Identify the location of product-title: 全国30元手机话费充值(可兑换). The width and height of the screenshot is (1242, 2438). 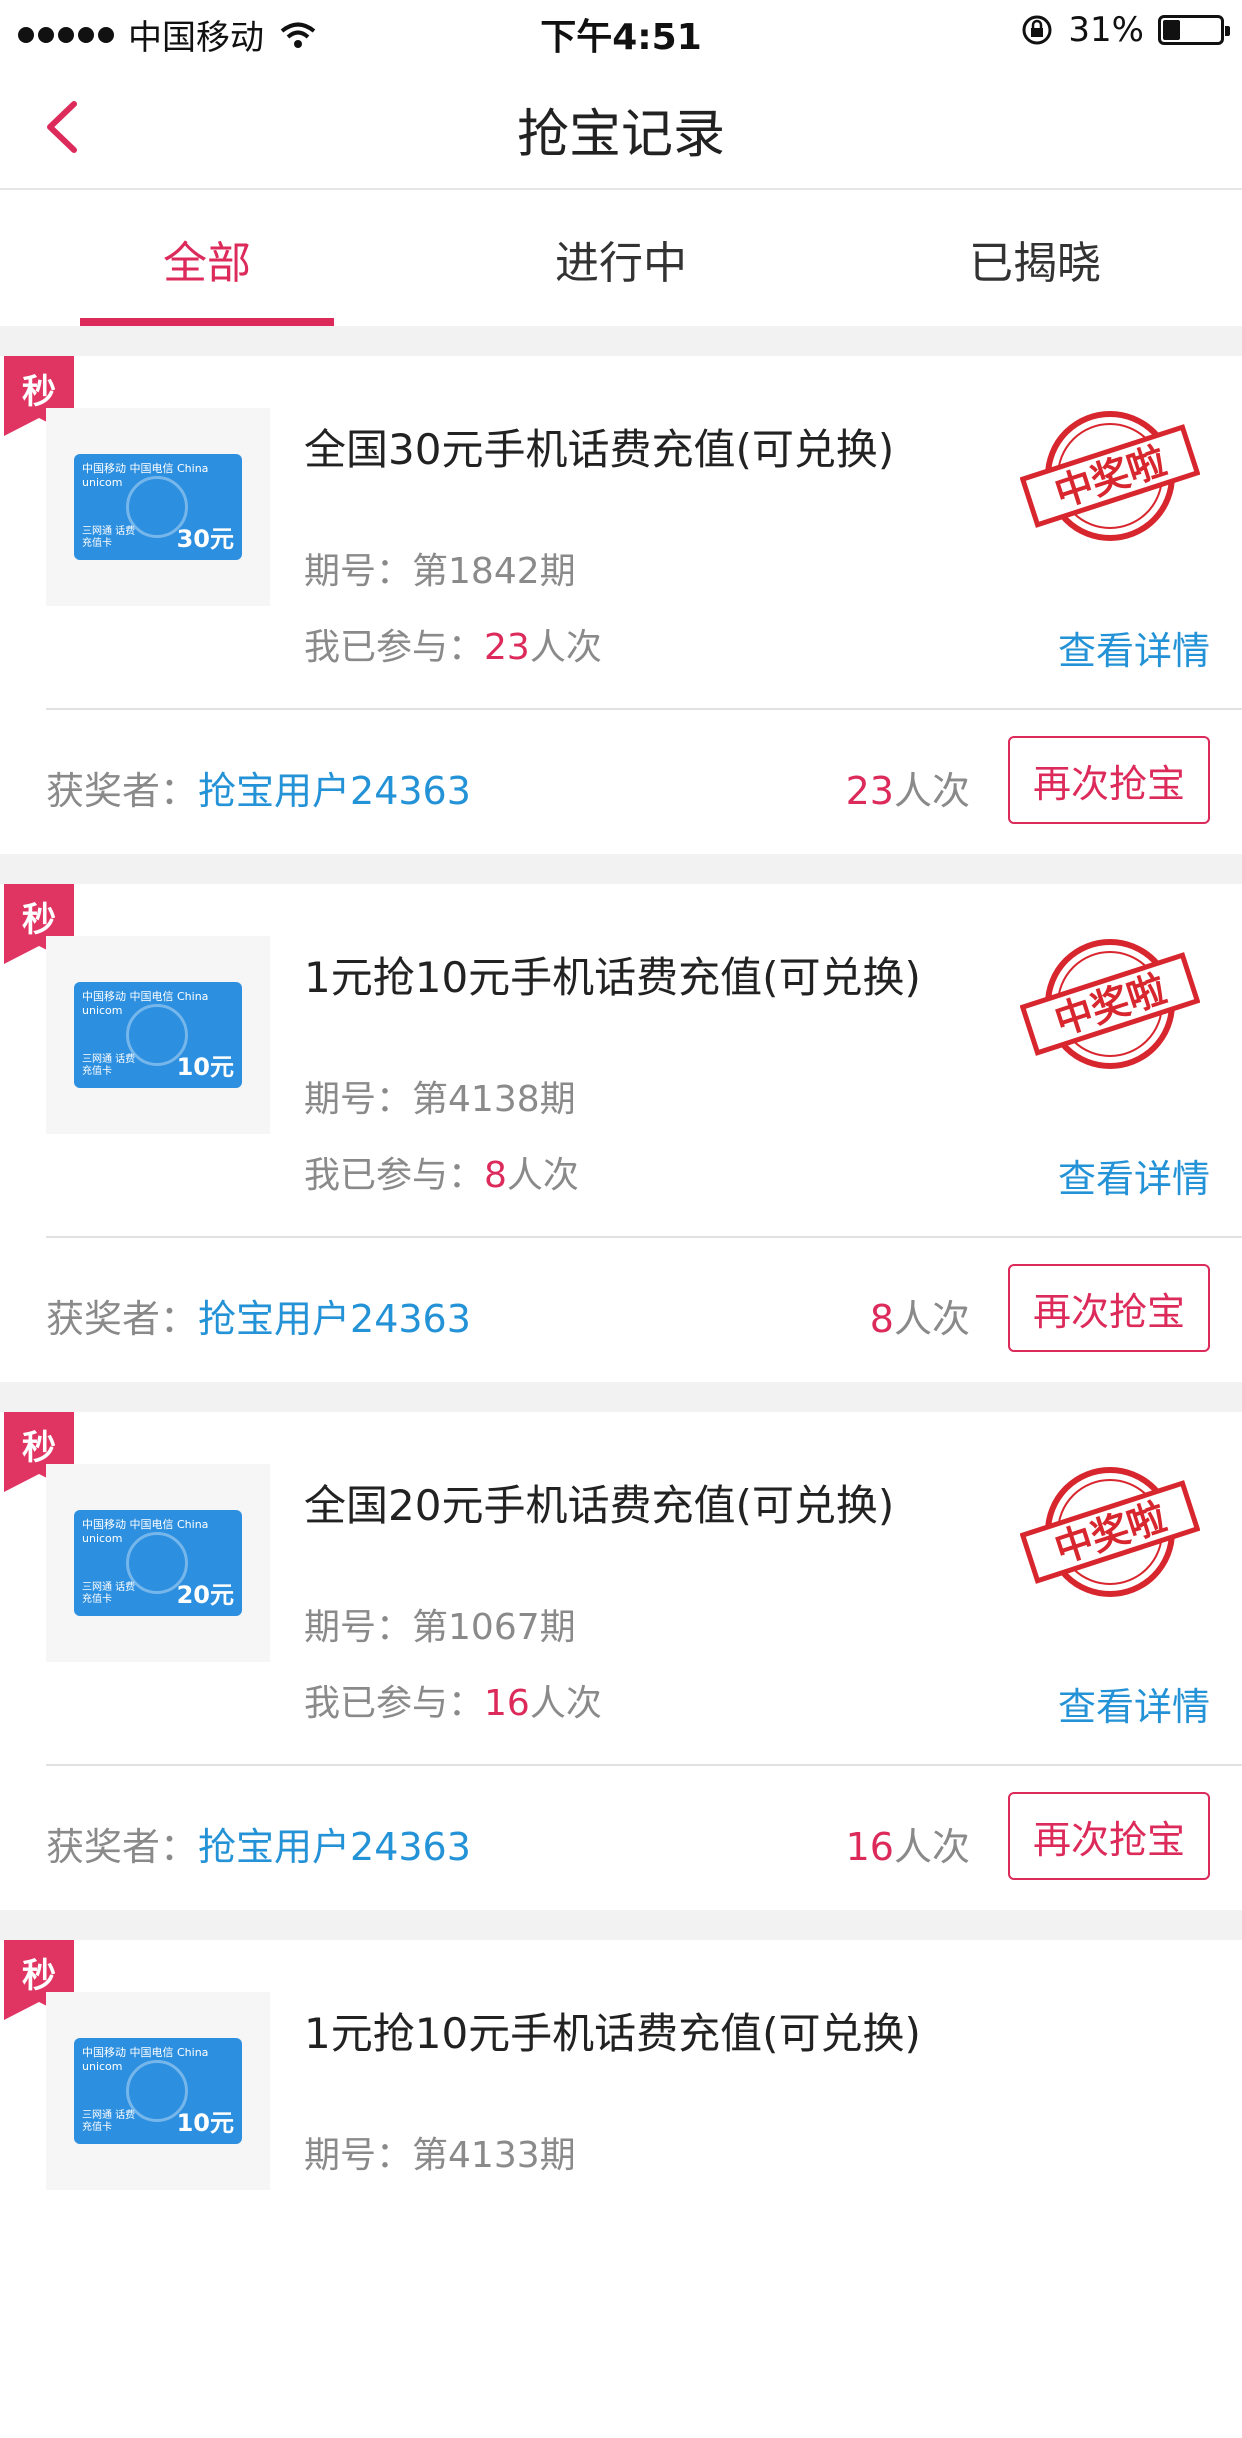
(599, 446).